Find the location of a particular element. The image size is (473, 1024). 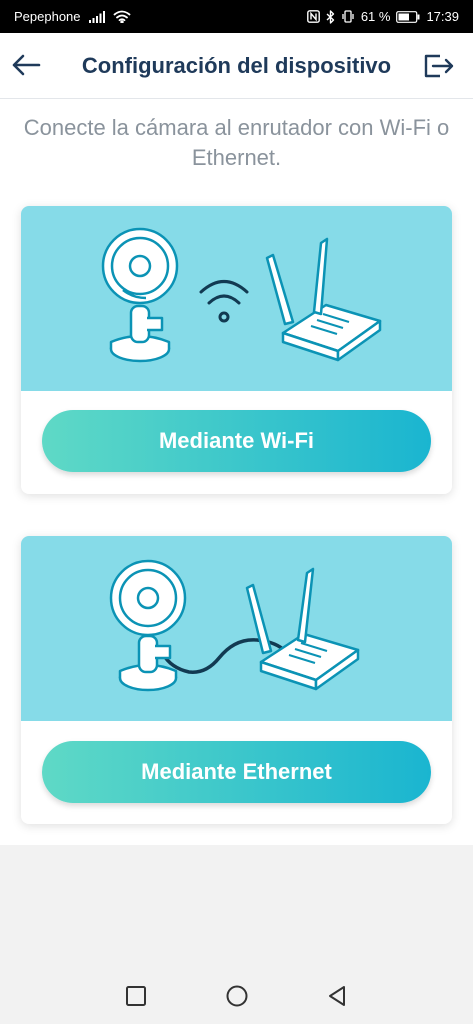

recent-apps-button is located at coordinates (136, 996).